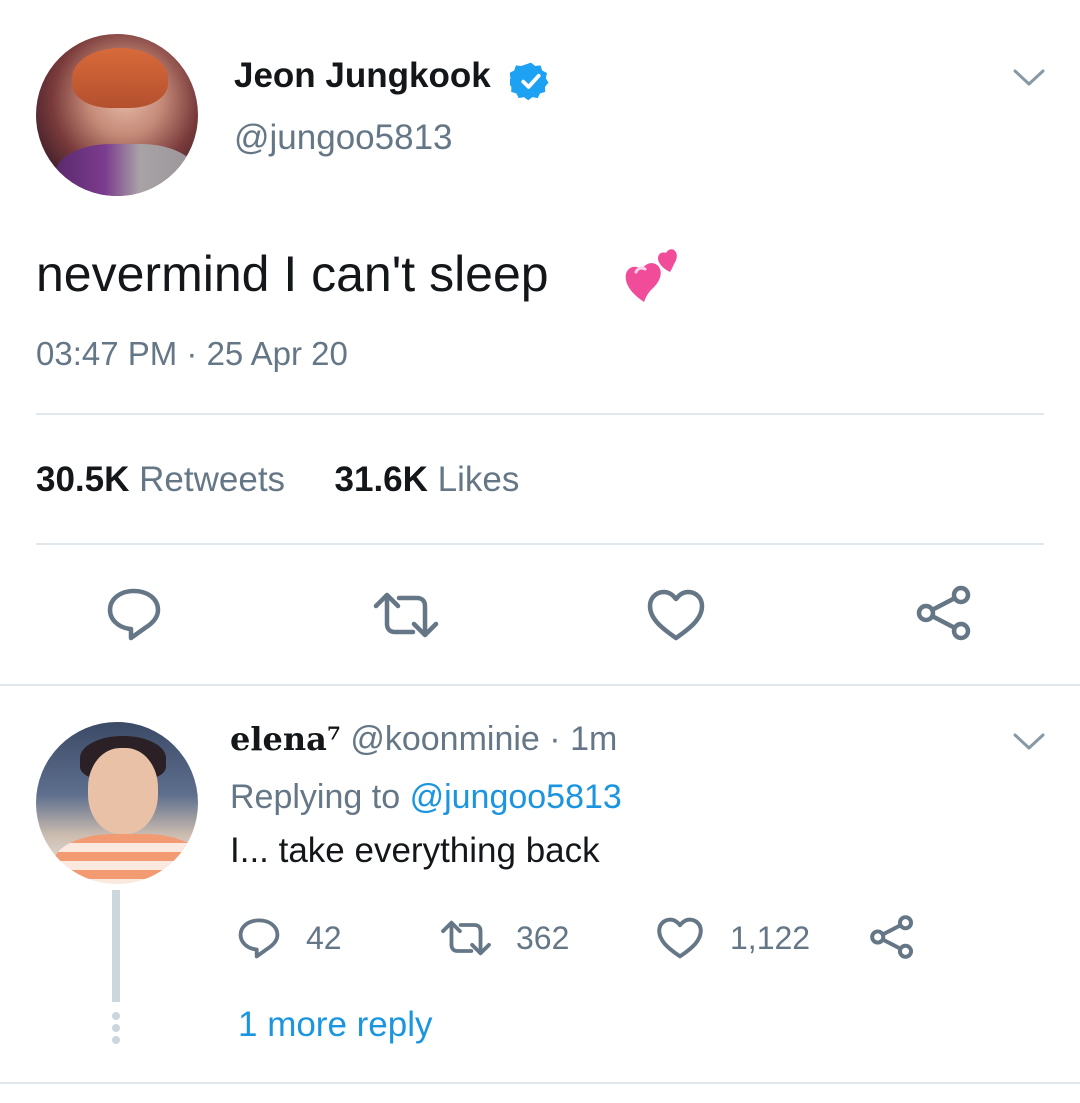 This screenshot has height=1103, width=1080. I want to click on reply-retweet-count: 362, so click(543, 938).